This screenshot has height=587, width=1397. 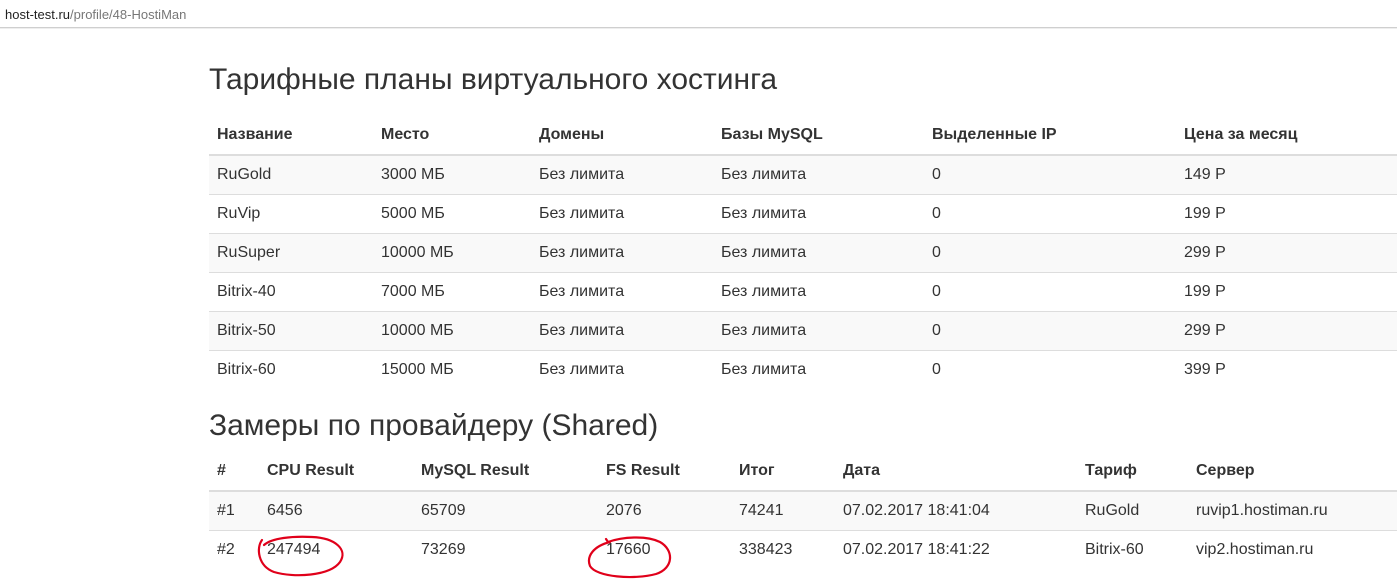 What do you see at coordinates (291, 214) in the screenshot?
I see `cell: RuVip` at bounding box center [291, 214].